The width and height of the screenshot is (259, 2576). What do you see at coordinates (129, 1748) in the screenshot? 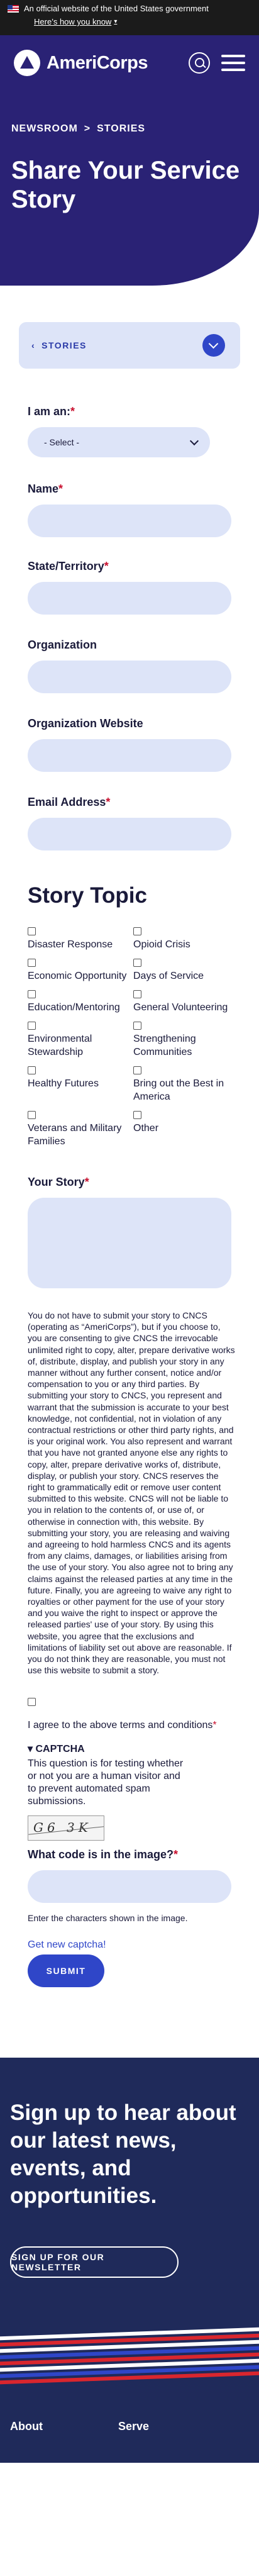
I see `captcha-toggle: ▾ CAPTCHA` at bounding box center [129, 1748].